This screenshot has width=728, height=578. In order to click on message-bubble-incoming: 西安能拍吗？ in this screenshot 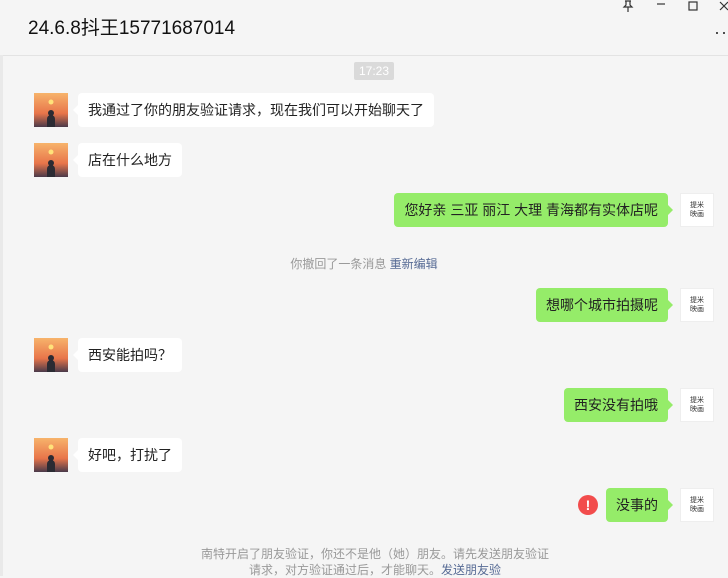, I will do `click(127, 355)`.